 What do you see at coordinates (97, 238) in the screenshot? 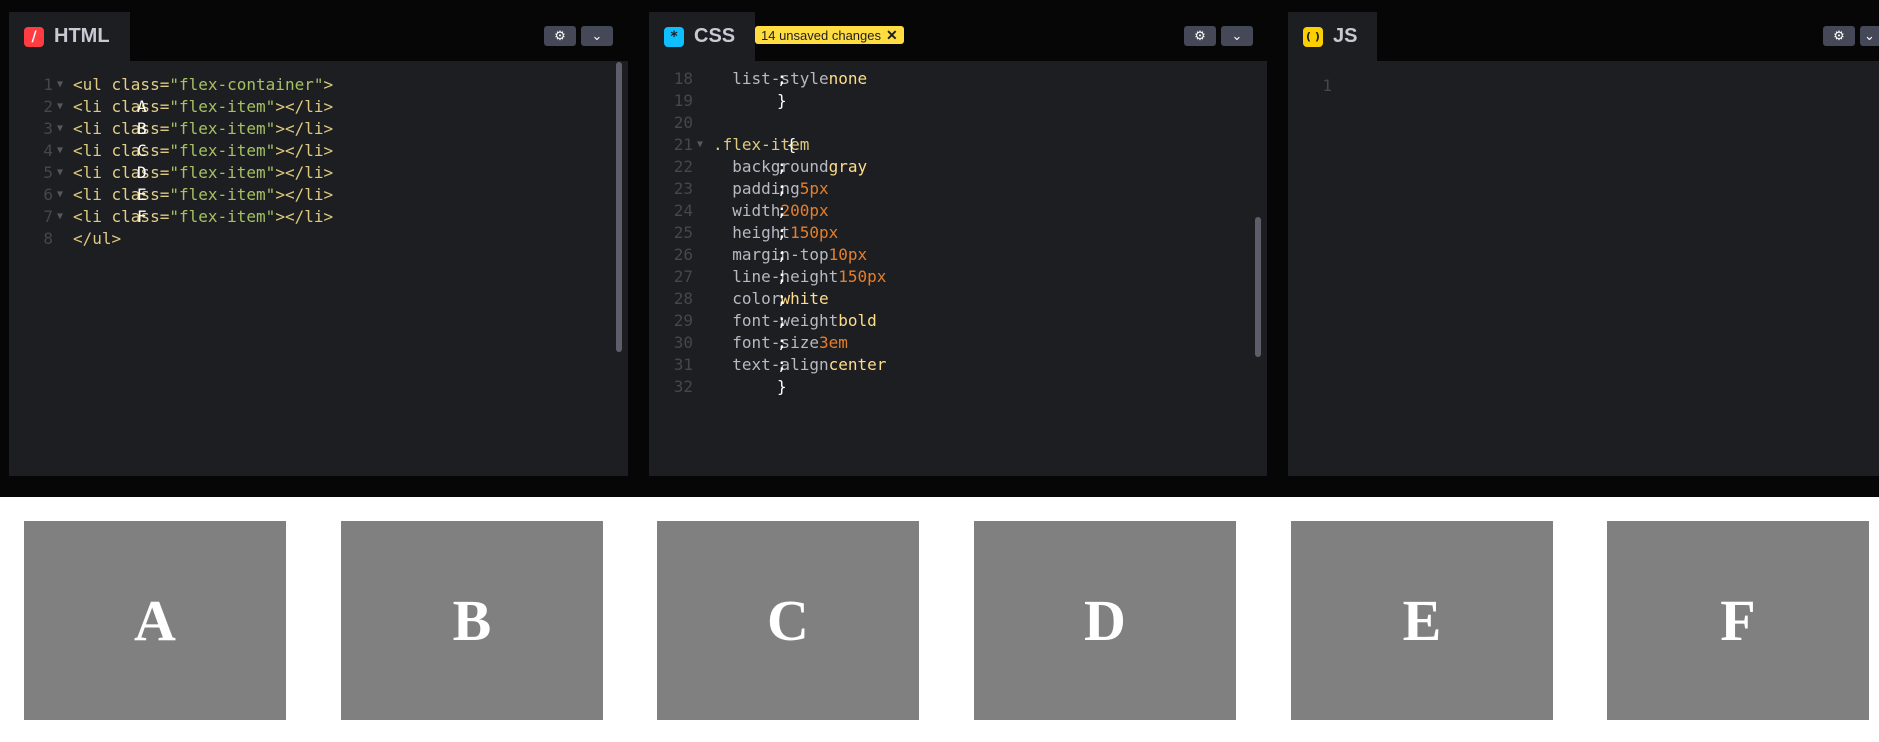
I see `code-text: </ul>` at bounding box center [97, 238].